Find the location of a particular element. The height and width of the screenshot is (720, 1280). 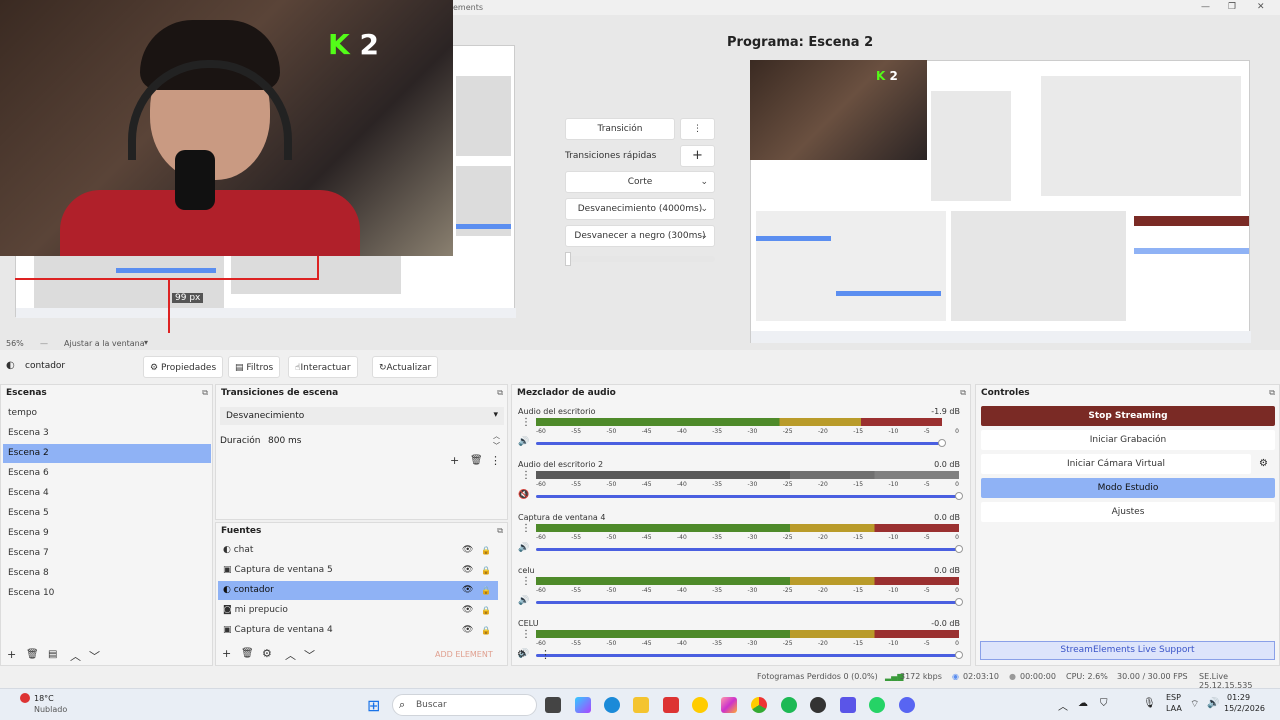

taskbar-search is located at coordinates (464, 705).